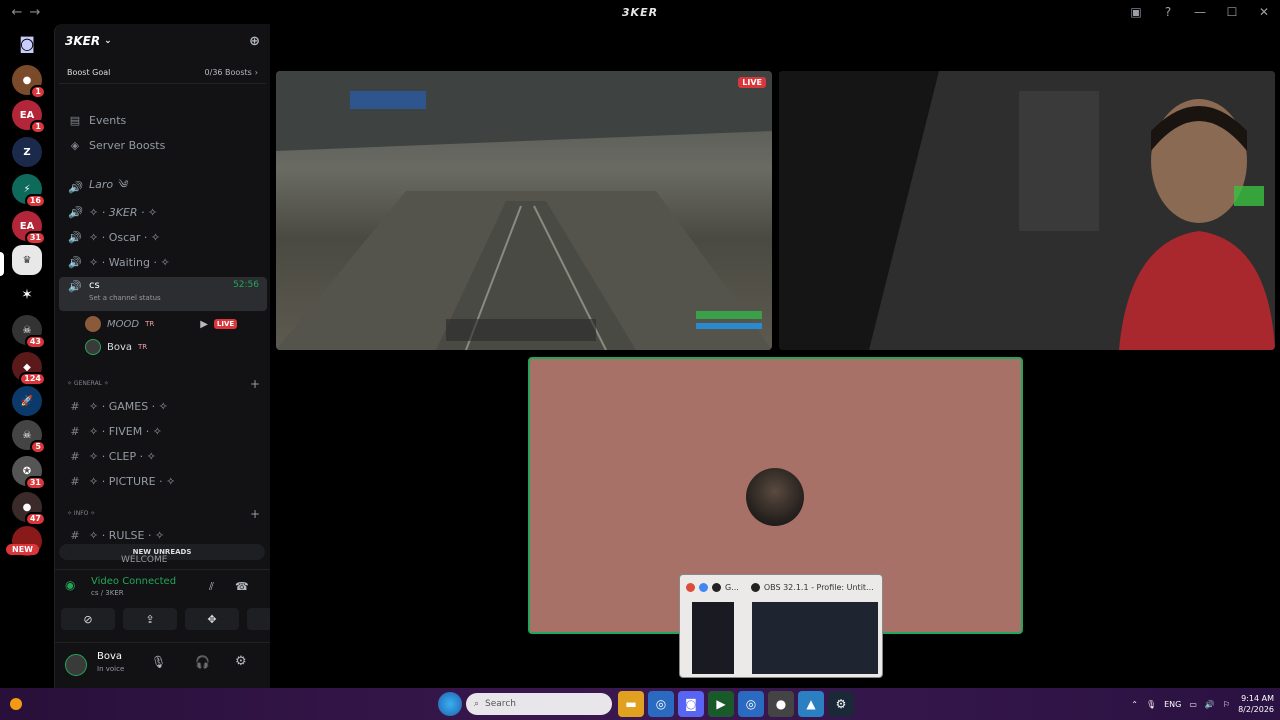  Describe the element at coordinates (133, 581) in the screenshot. I see `voice-status: Video Connected` at that location.